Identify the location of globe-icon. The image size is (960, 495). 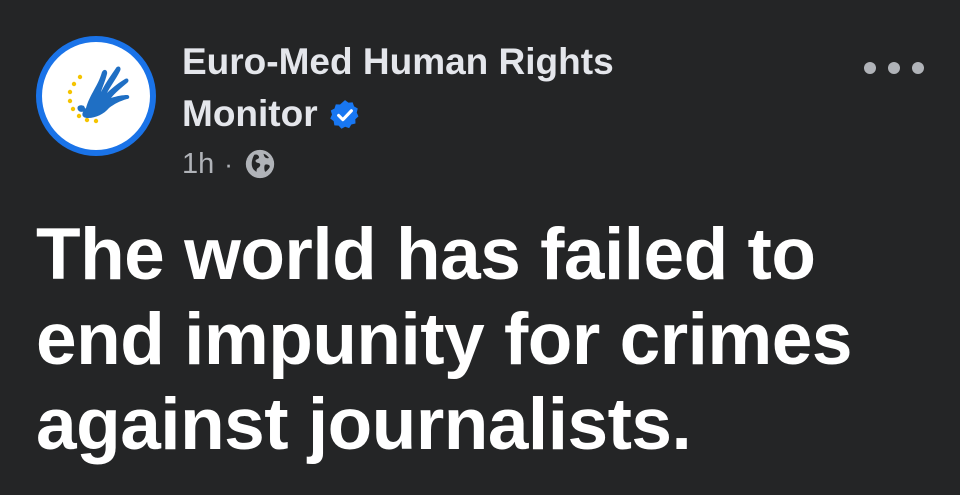
(260, 164).